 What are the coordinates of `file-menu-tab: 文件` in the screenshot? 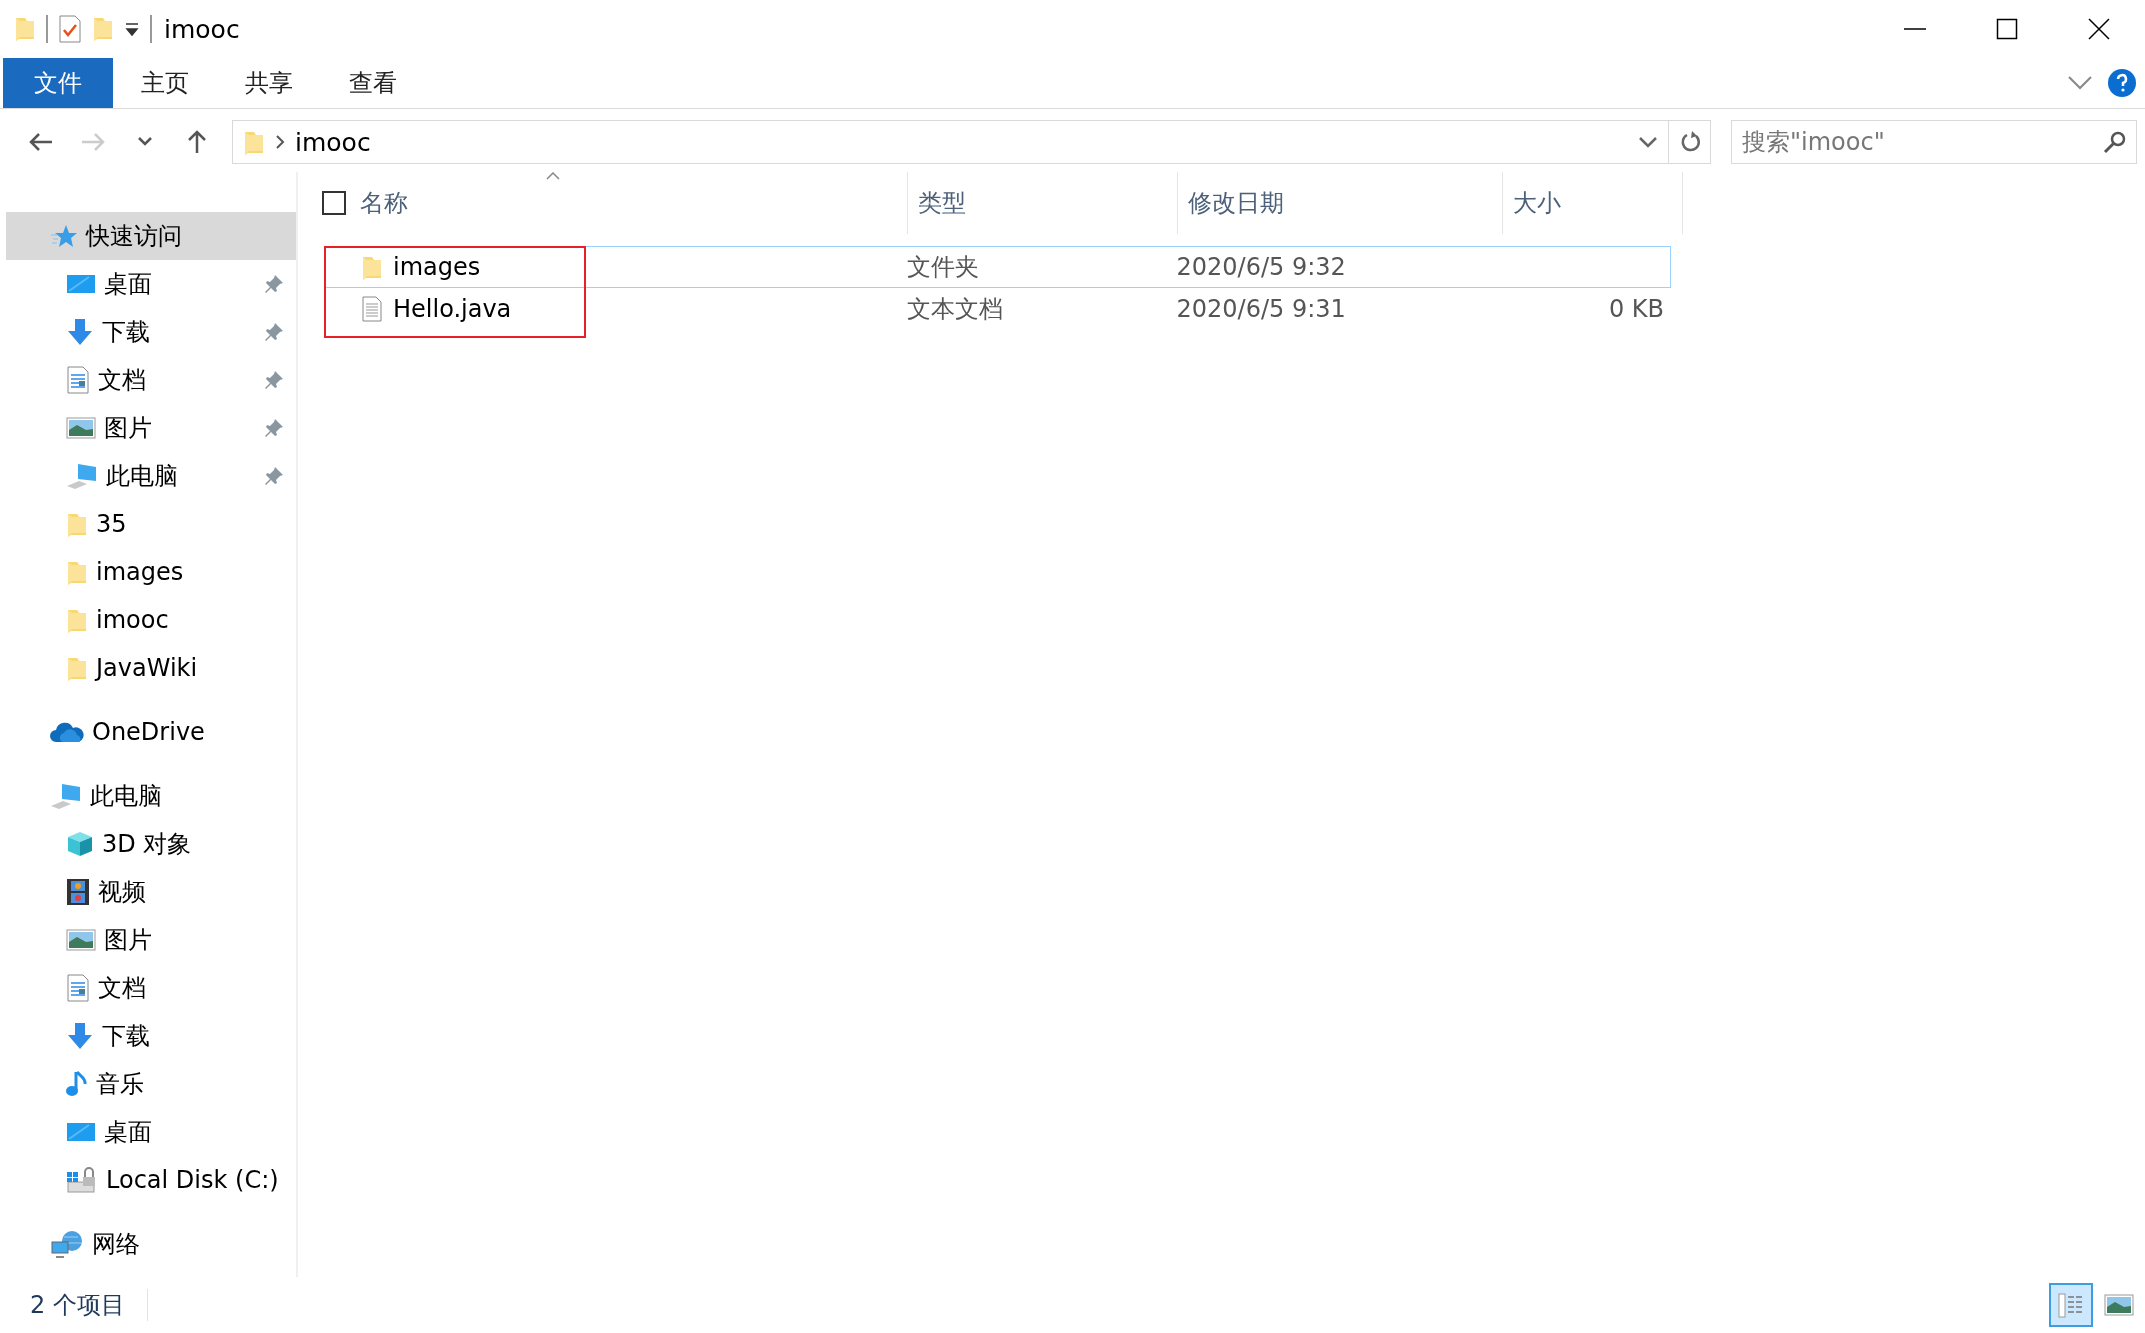 It's located at (58, 83).